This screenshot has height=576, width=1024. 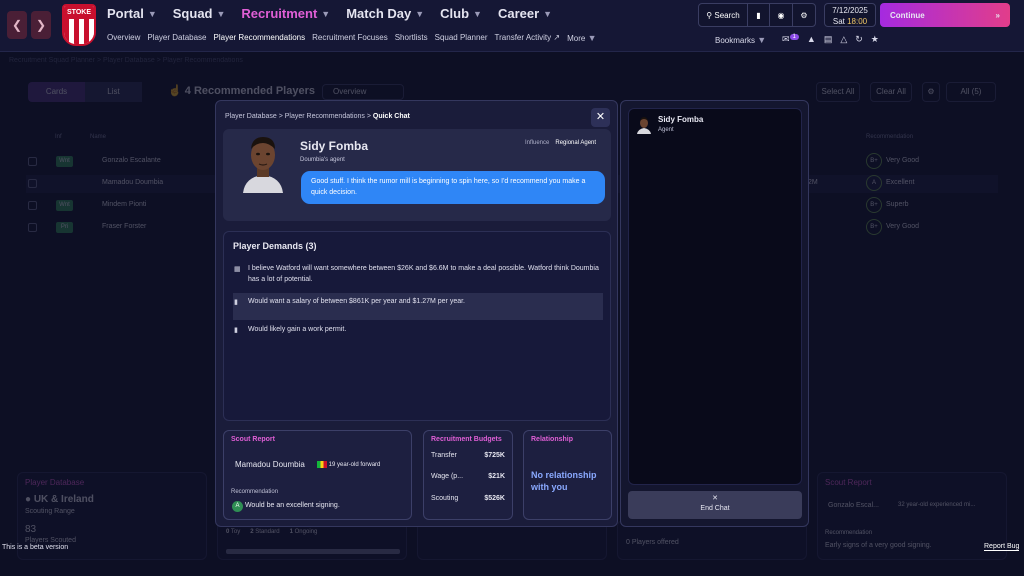 What do you see at coordinates (461, 38) in the screenshot?
I see `subnav-squad-planner: Squad Planner` at bounding box center [461, 38].